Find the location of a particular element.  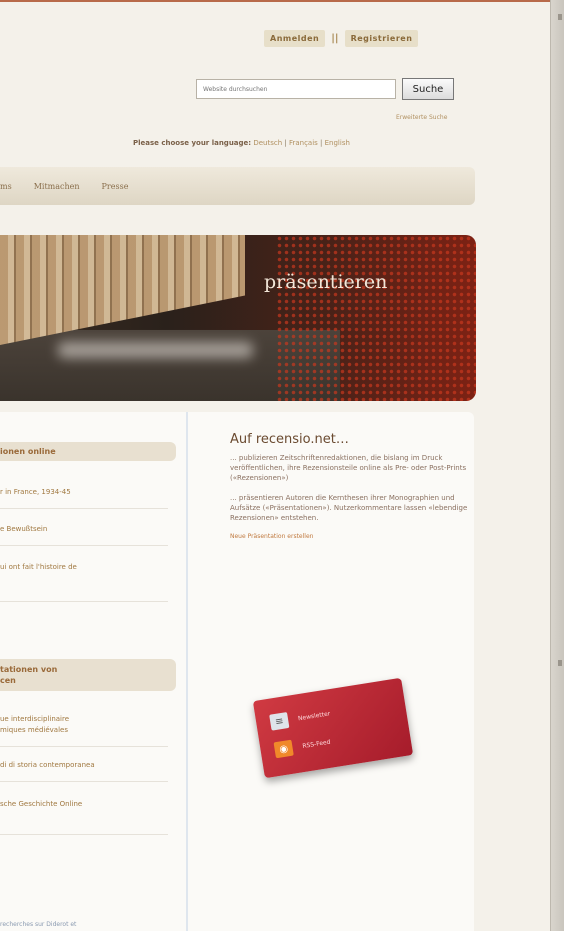

list-item: sche Geschichte Online is located at coordinates (84, 817).